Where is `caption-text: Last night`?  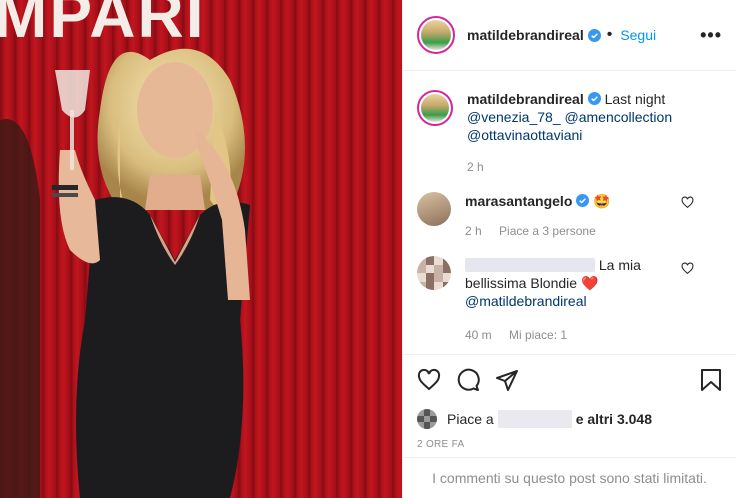 caption-text: Last night is located at coordinates (635, 99).